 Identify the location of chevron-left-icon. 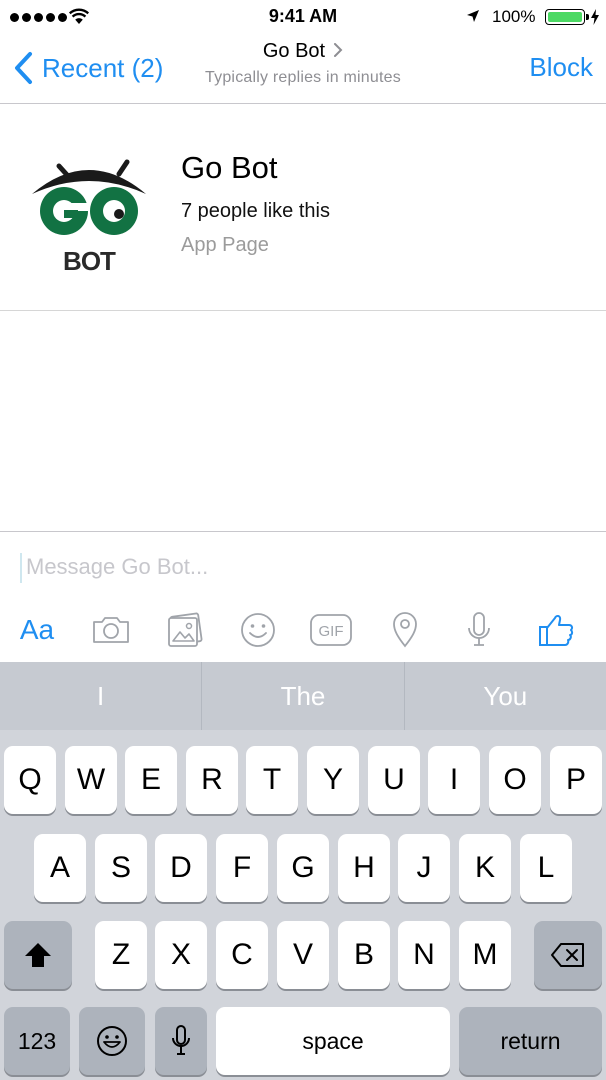
(23, 68).